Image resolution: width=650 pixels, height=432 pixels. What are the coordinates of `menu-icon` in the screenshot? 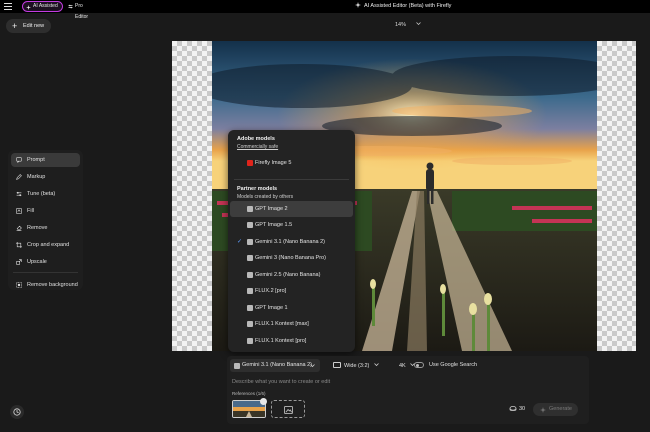 It's located at (8, 6).